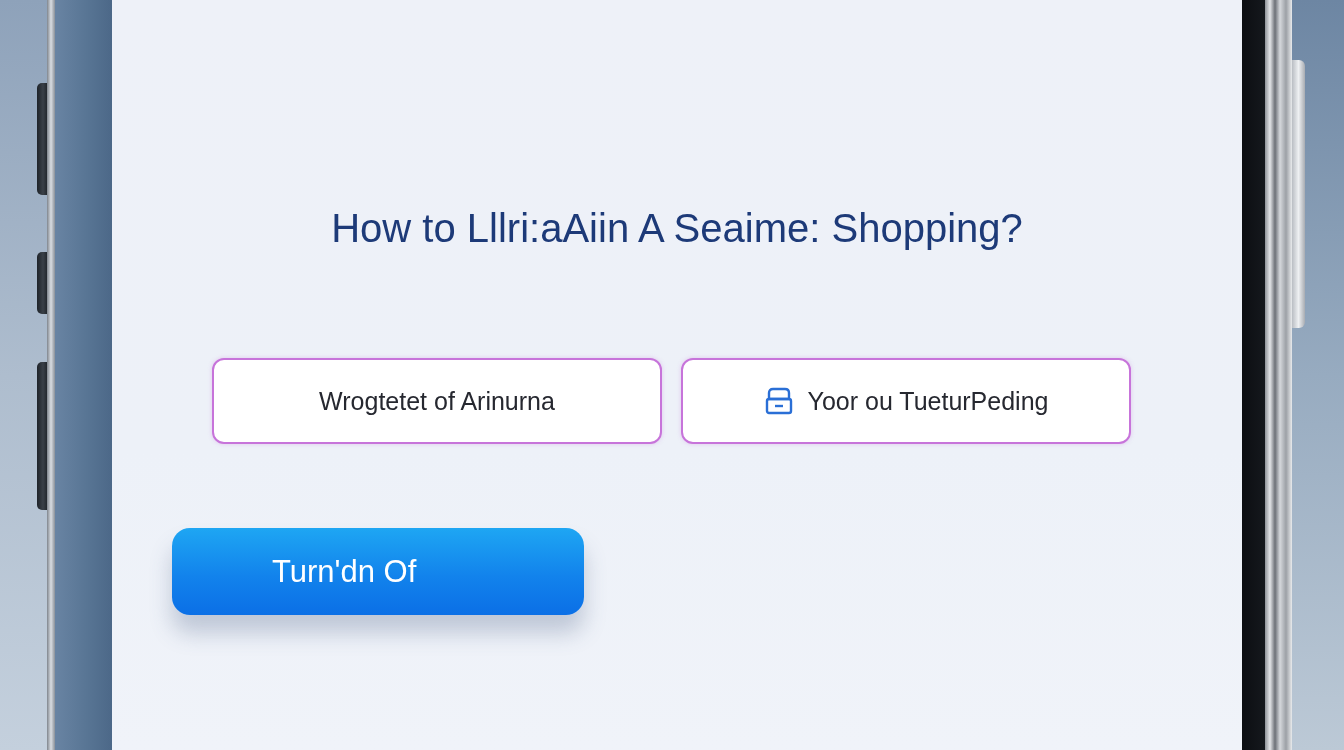 This screenshot has height=750, width=1344. I want to click on phone-side-key, so click(42, 283).